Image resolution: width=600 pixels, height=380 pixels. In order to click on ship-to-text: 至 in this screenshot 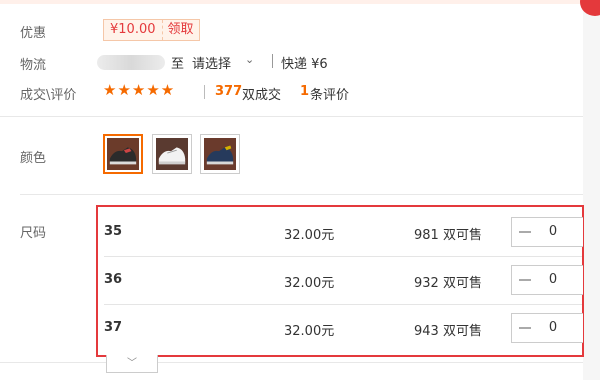, I will do `click(178, 64)`.